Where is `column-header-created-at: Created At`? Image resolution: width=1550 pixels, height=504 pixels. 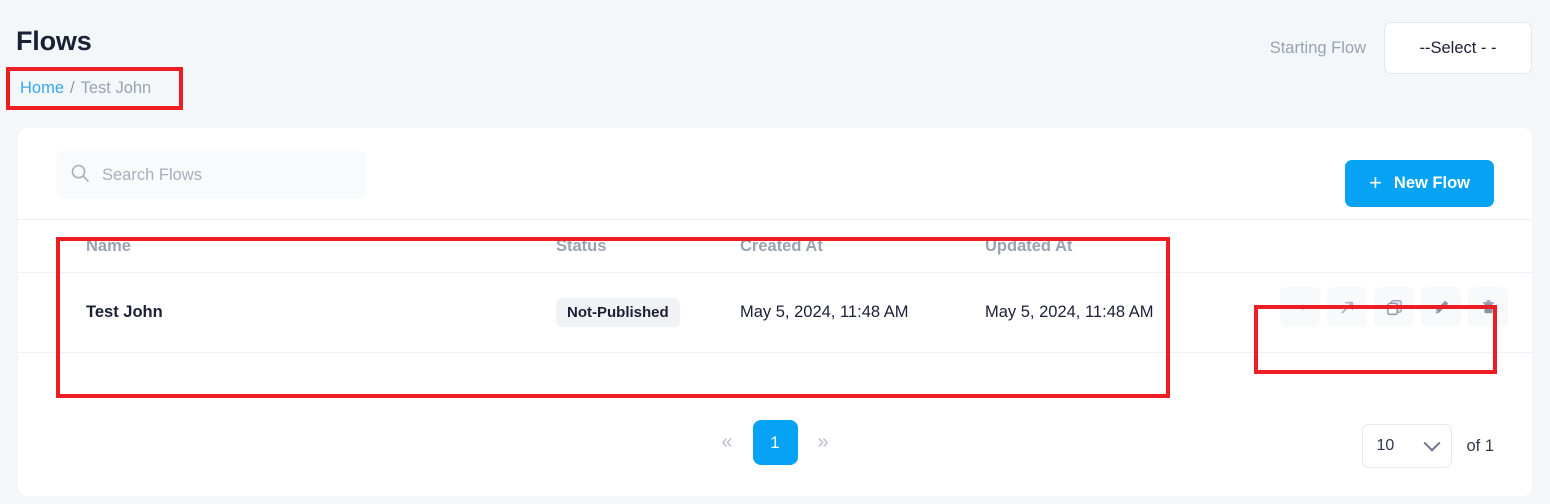
column-header-created-at: Created At is located at coordinates (781, 245).